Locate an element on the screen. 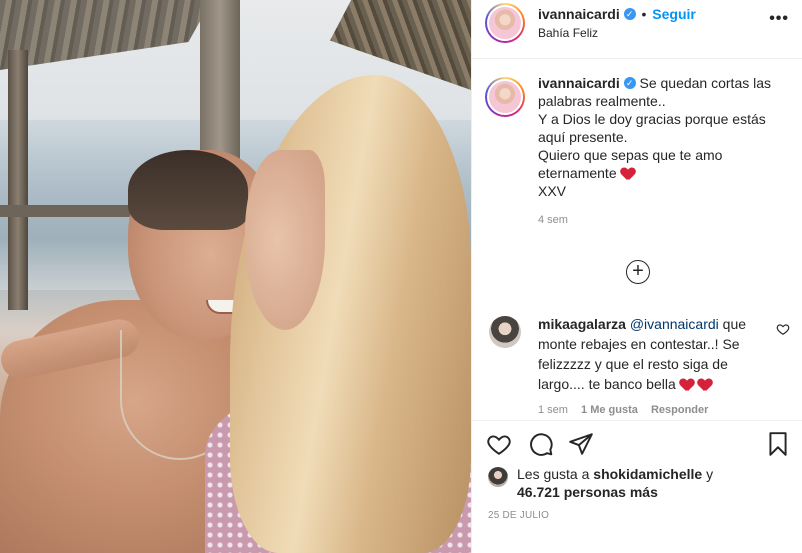  commenter-avatar is located at coordinates (505, 332).